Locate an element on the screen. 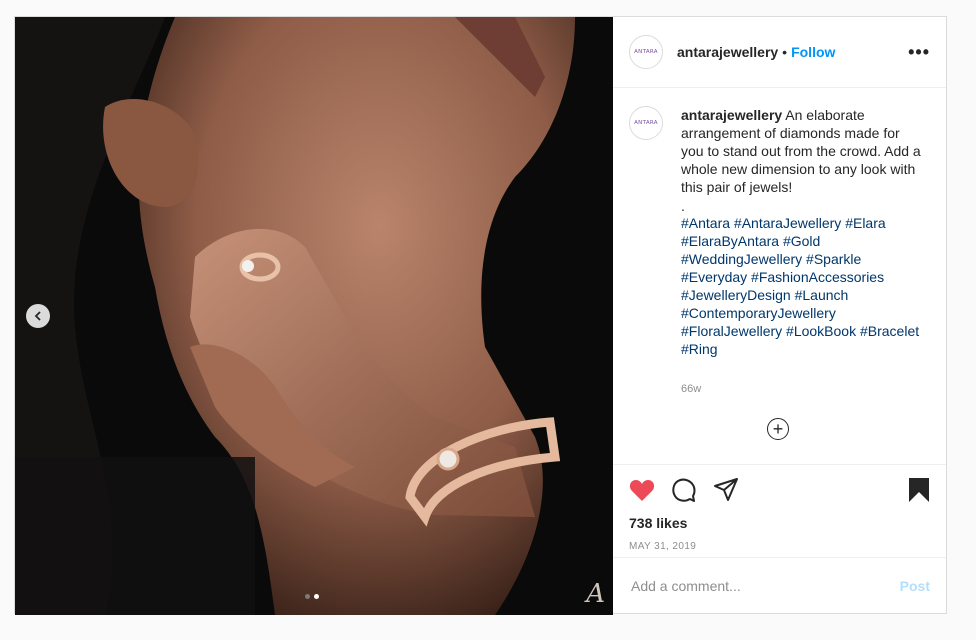  load-more-comments-button: + is located at coordinates (778, 429).